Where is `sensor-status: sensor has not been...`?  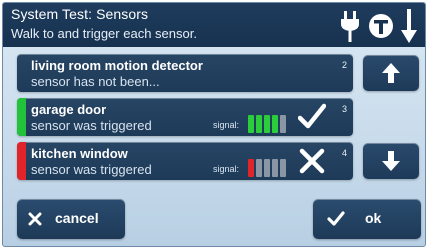 sensor-status: sensor has not been... is located at coordinates (95, 81).